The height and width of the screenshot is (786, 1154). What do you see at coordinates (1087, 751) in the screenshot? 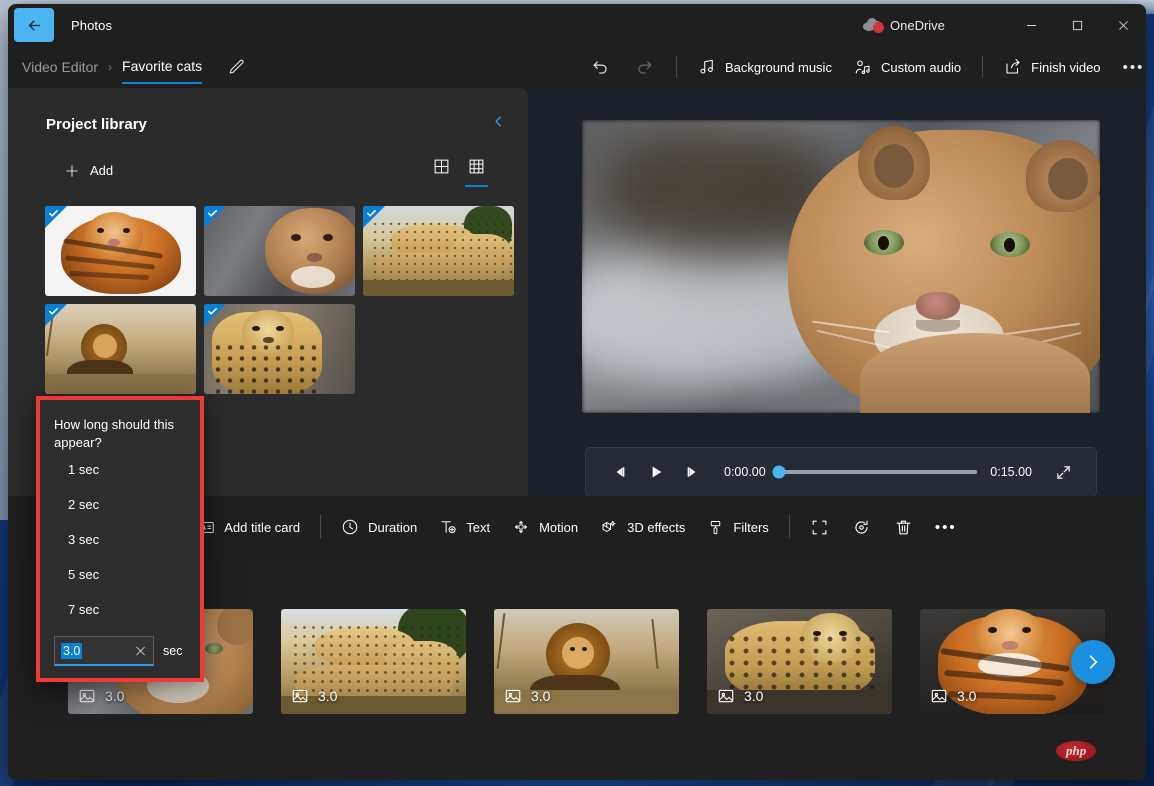
I see `php-watermark: php` at bounding box center [1087, 751].